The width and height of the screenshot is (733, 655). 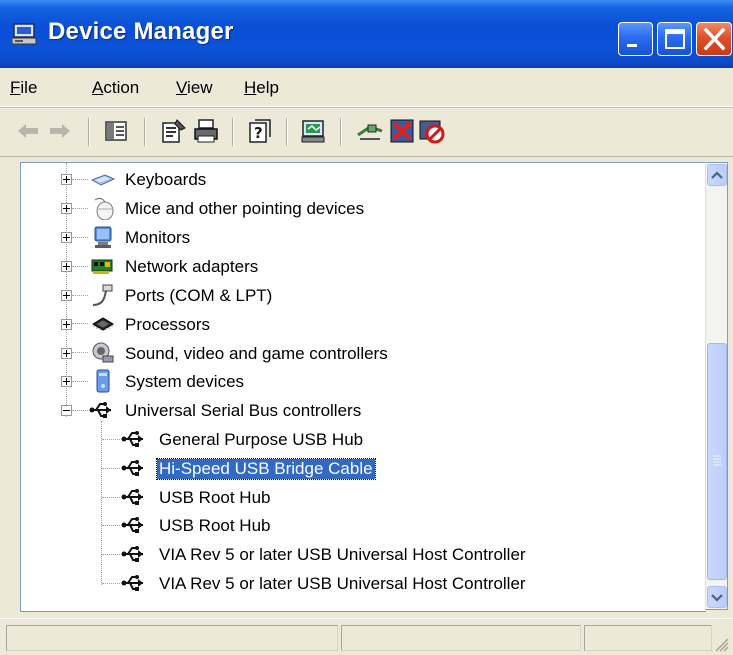 I want to click on menu-view: View, so click(x=194, y=88).